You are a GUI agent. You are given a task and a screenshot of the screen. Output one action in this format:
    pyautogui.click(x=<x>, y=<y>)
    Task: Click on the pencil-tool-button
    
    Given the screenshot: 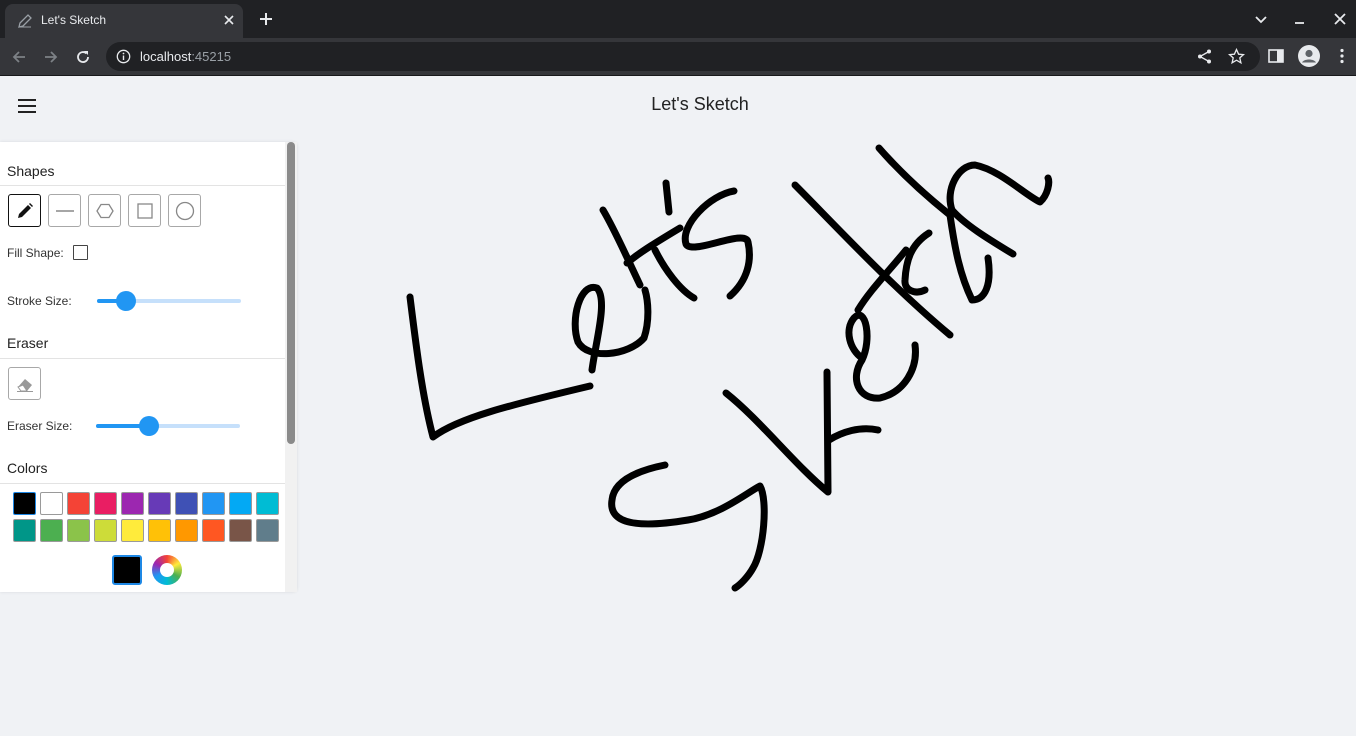 What is the action you would take?
    pyautogui.click(x=24, y=210)
    